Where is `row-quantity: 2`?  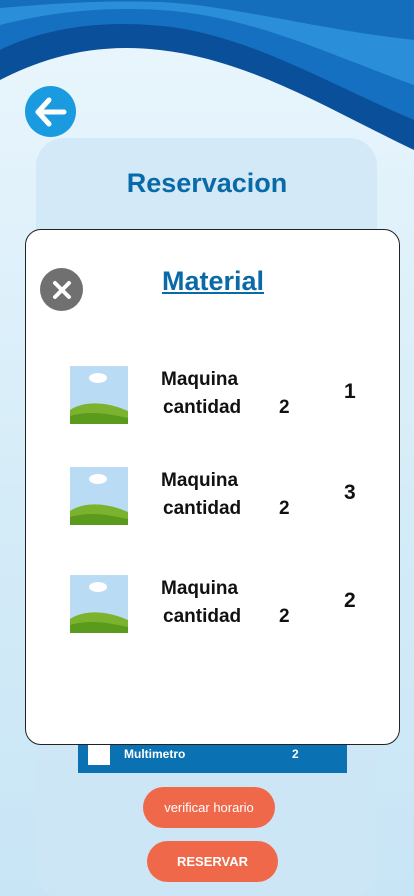
row-quantity: 2 is located at coordinates (295, 754).